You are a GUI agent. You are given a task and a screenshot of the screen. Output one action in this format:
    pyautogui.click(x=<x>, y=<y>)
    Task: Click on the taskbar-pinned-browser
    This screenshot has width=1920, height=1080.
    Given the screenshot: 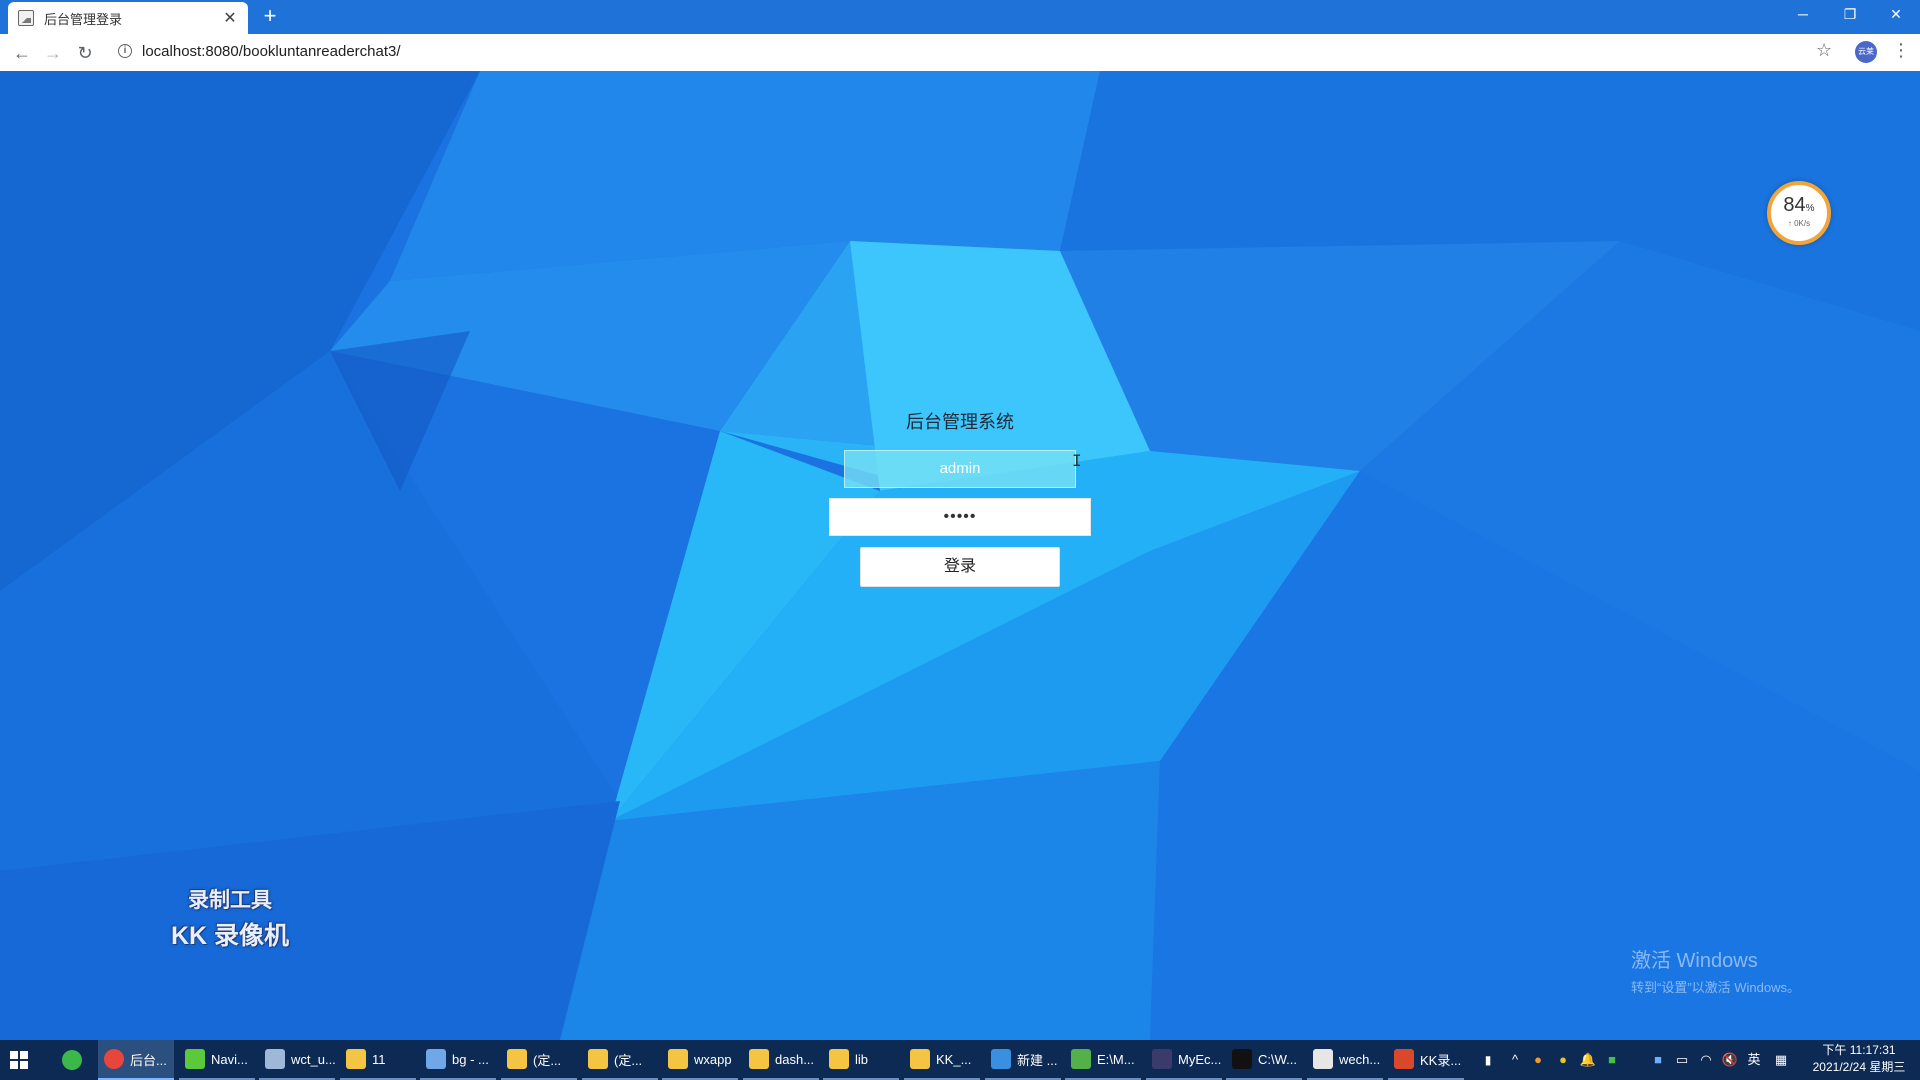 What is the action you would take?
    pyautogui.click(x=71, y=1060)
    